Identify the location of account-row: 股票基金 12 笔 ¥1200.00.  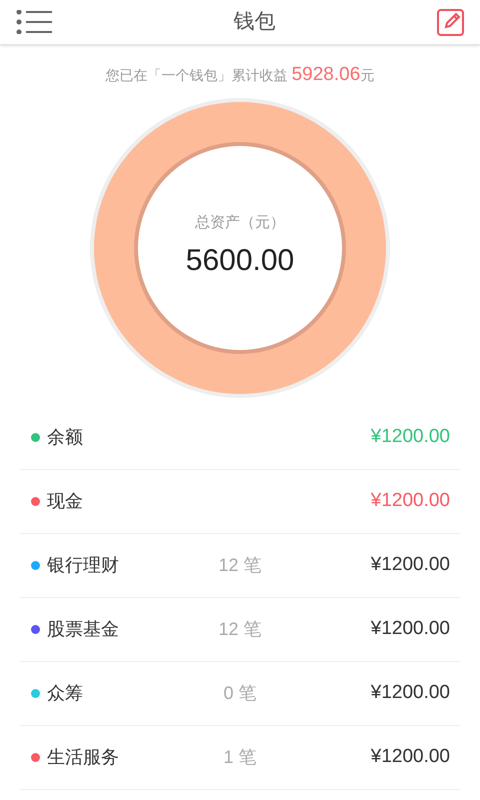
(240, 630).